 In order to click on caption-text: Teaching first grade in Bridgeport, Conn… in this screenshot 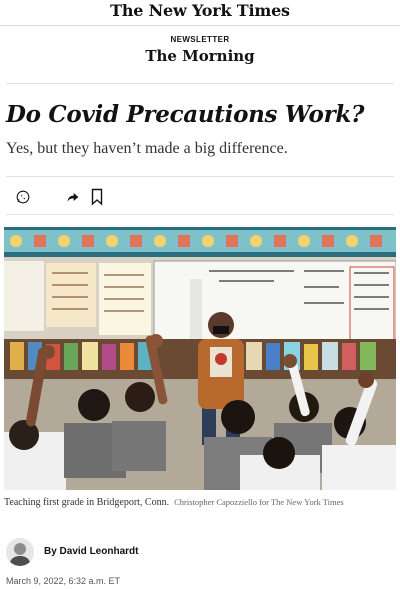, I will do `click(87, 502)`.